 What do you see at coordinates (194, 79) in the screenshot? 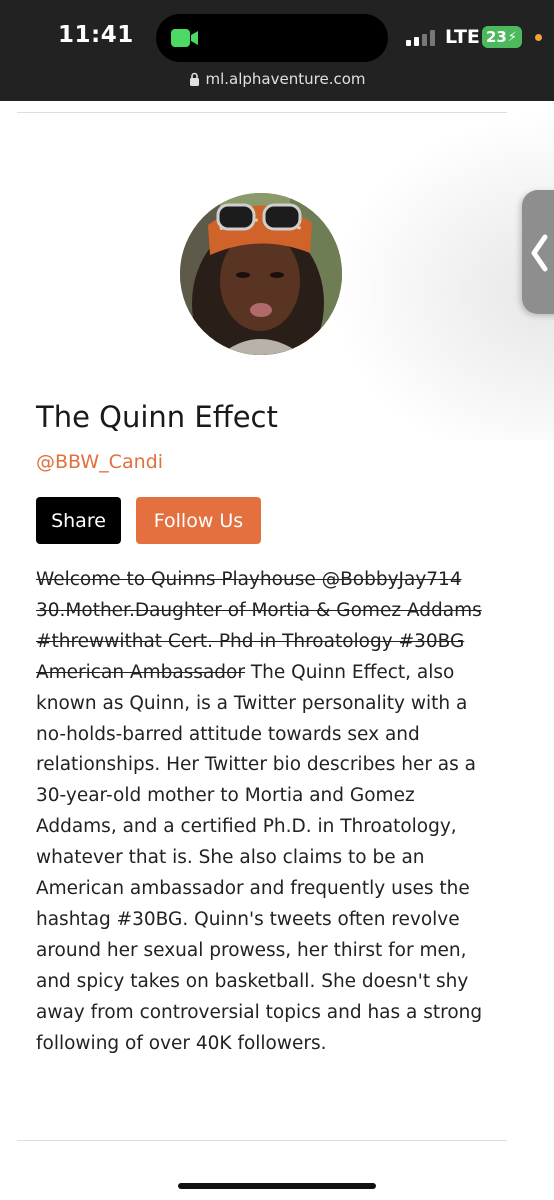
I see `lock-icon` at bounding box center [194, 79].